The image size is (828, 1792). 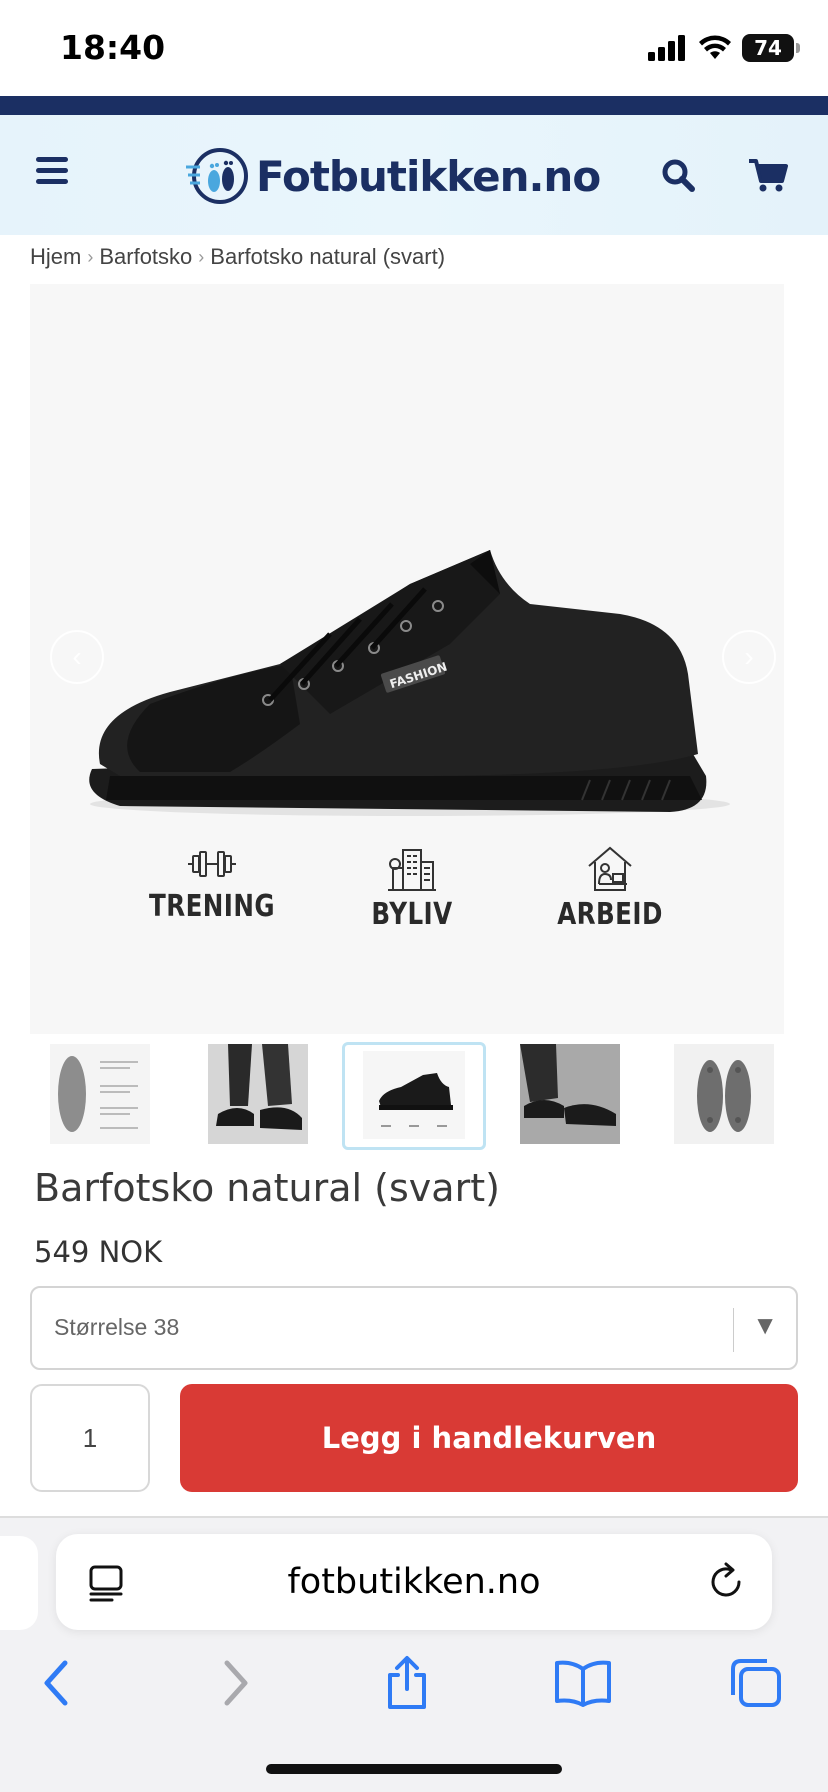 I want to click on home-indicator, so click(x=414, y=1769).